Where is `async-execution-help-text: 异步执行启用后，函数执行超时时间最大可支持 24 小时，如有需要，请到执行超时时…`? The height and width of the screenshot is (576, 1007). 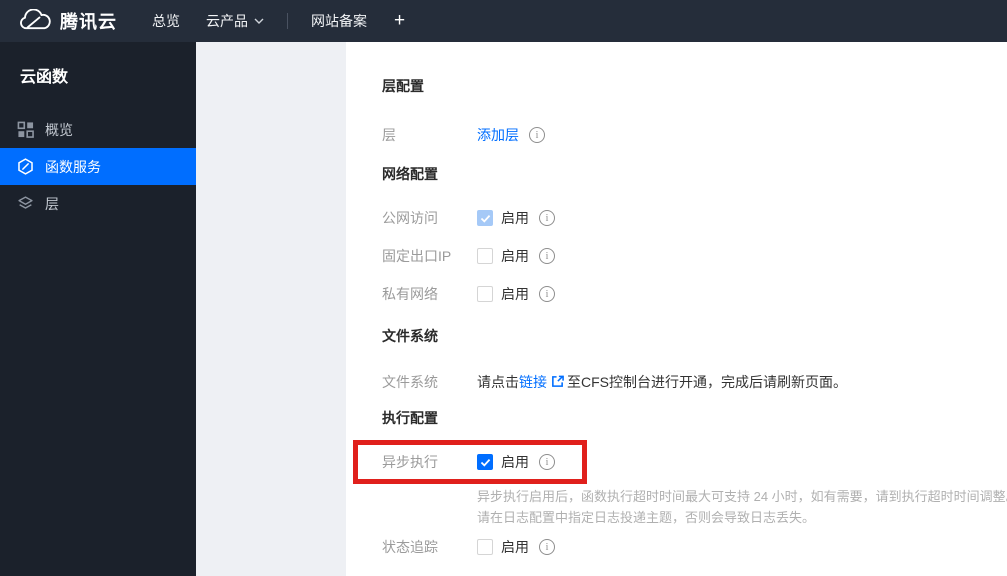 async-execution-help-text: 异步执行启用后，函数执行超时时间最大可支持 24 小时，如有需要，请到执行超时时… is located at coordinates (742, 507).